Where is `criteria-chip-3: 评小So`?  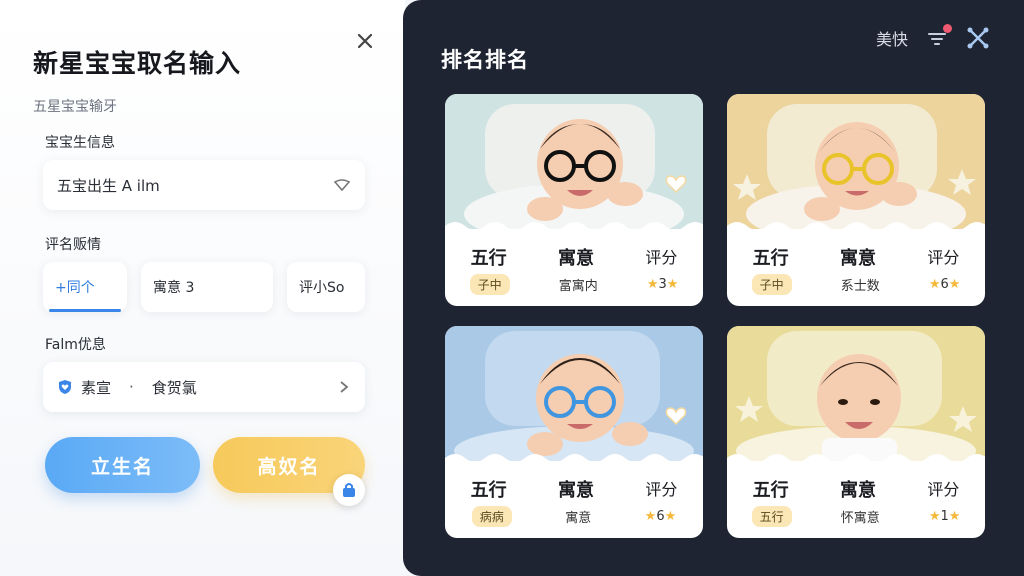 criteria-chip-3: 评小So is located at coordinates (326, 287).